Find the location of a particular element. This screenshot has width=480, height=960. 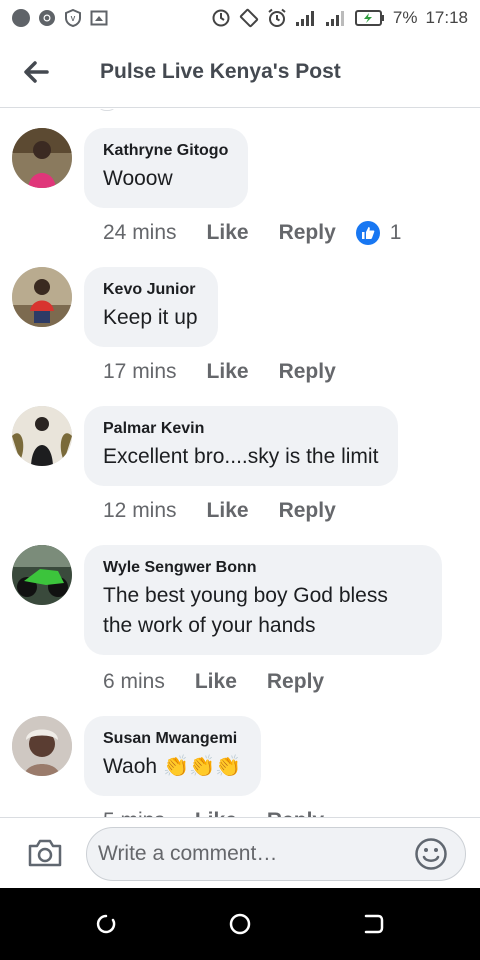

battery-percent: 7% is located at coordinates (405, 17).